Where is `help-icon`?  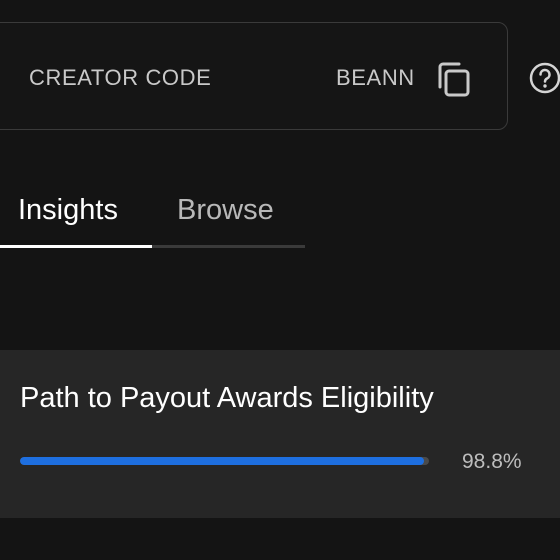
help-icon is located at coordinates (544, 78).